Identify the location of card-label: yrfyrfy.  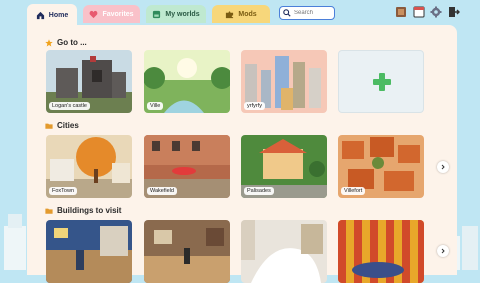
(254, 106).